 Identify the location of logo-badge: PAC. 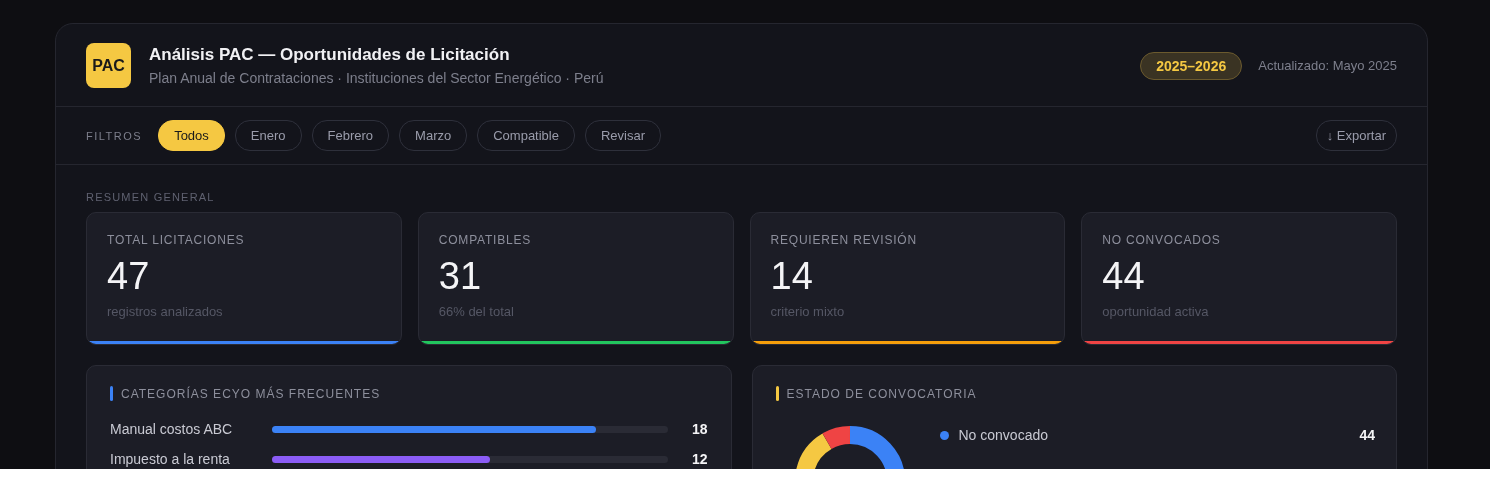
(108, 65).